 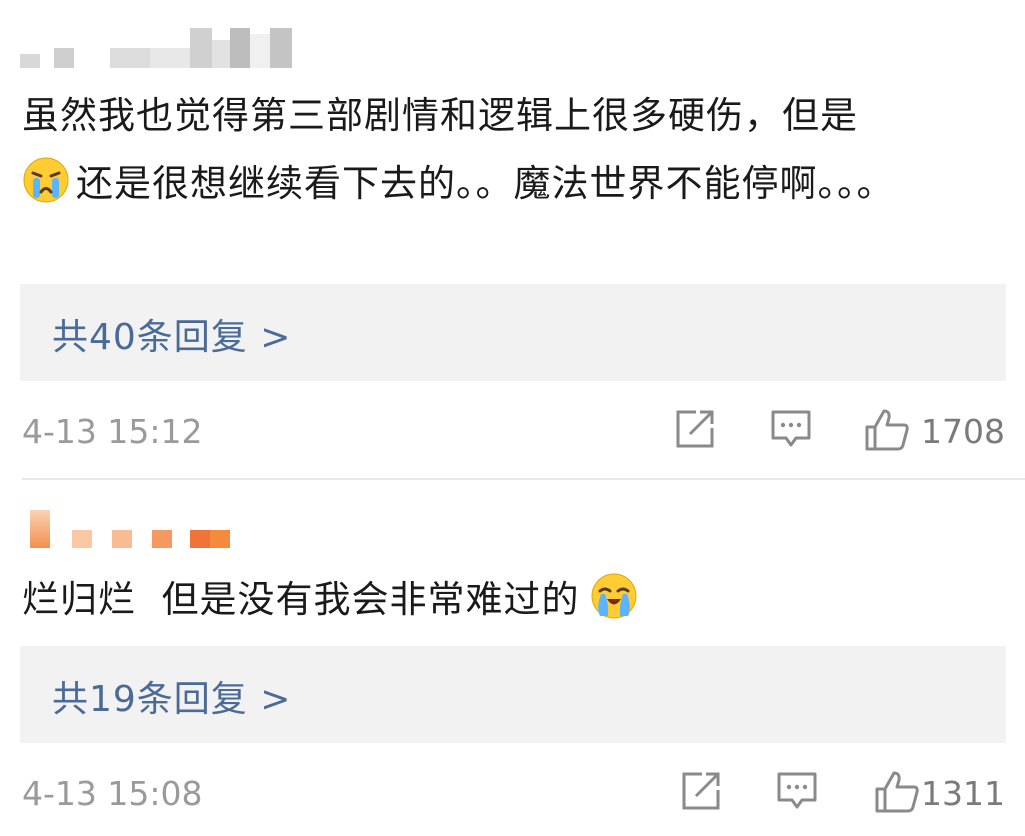 What do you see at coordinates (112, 793) in the screenshot?
I see `timestamp: 4-13 15:08` at bounding box center [112, 793].